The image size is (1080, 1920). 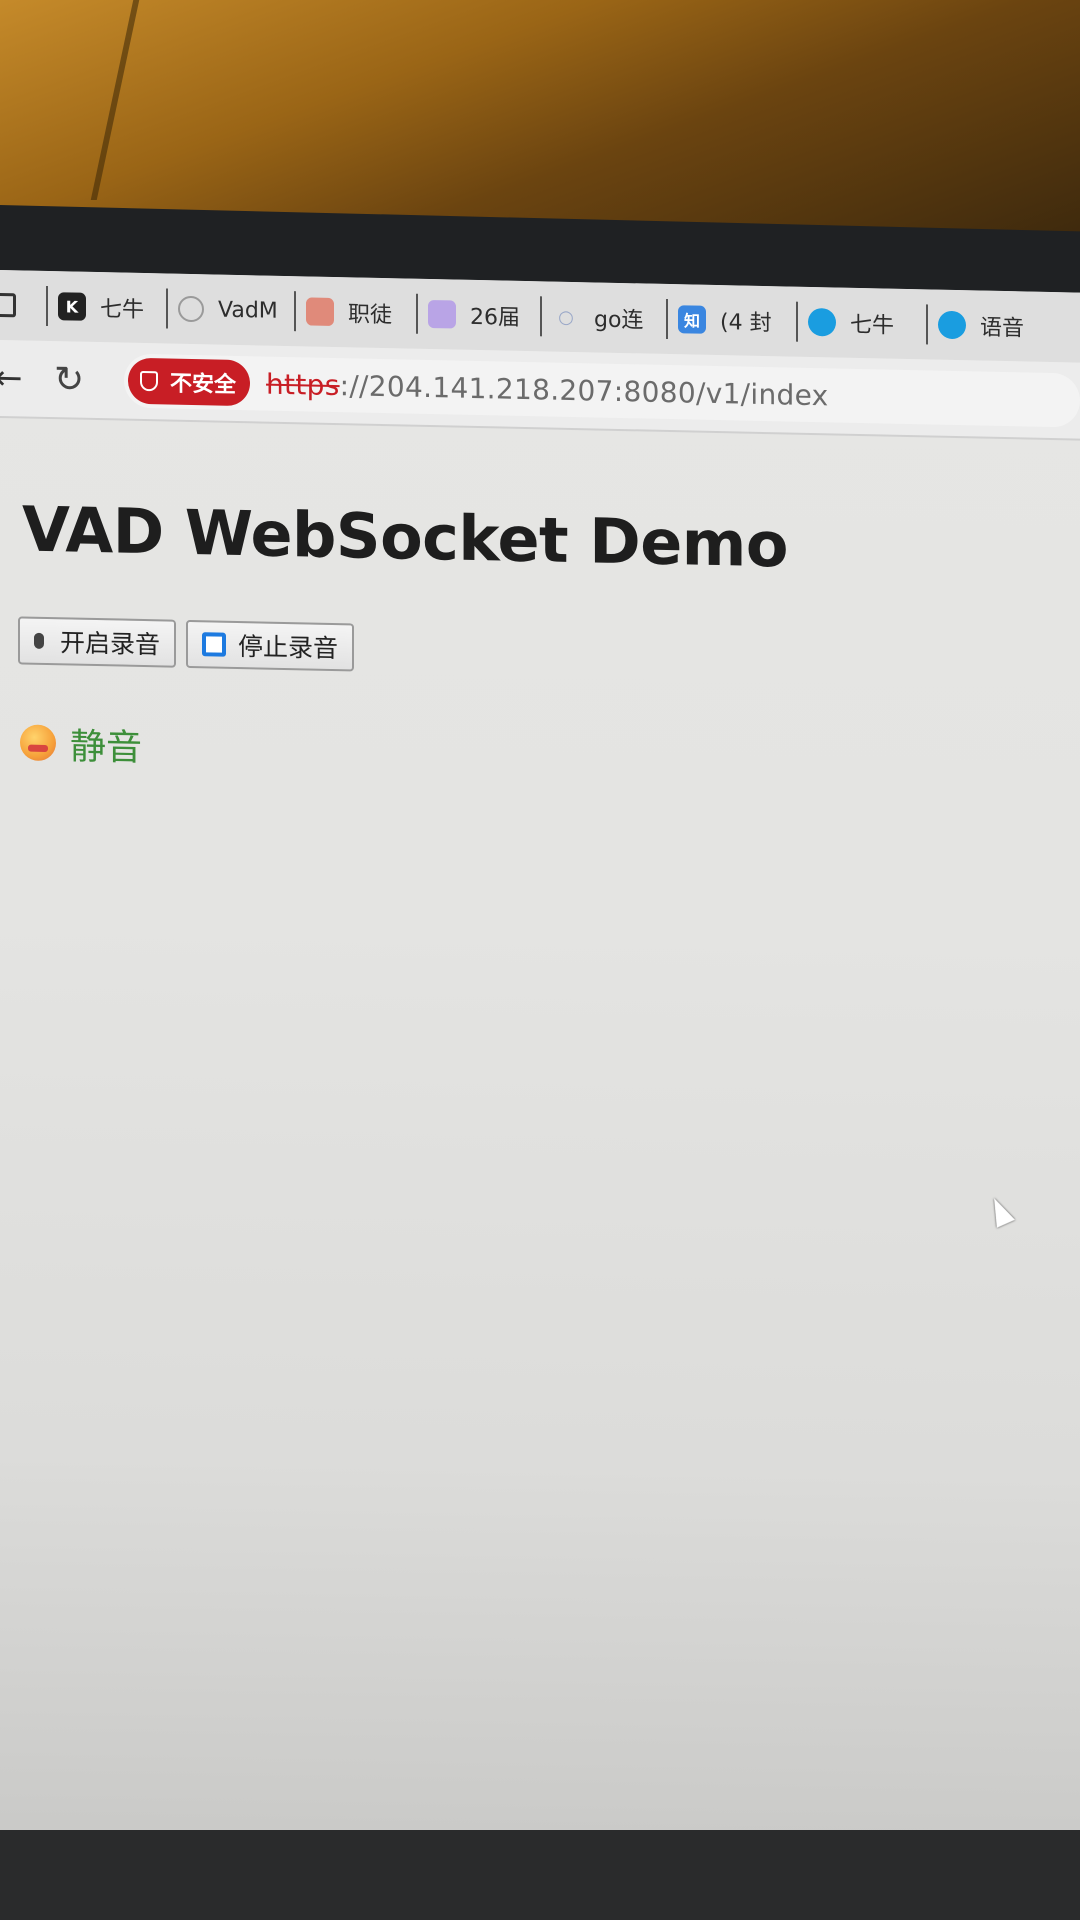 I want to click on bookmark-item: 职徒, so click(x=355, y=312).